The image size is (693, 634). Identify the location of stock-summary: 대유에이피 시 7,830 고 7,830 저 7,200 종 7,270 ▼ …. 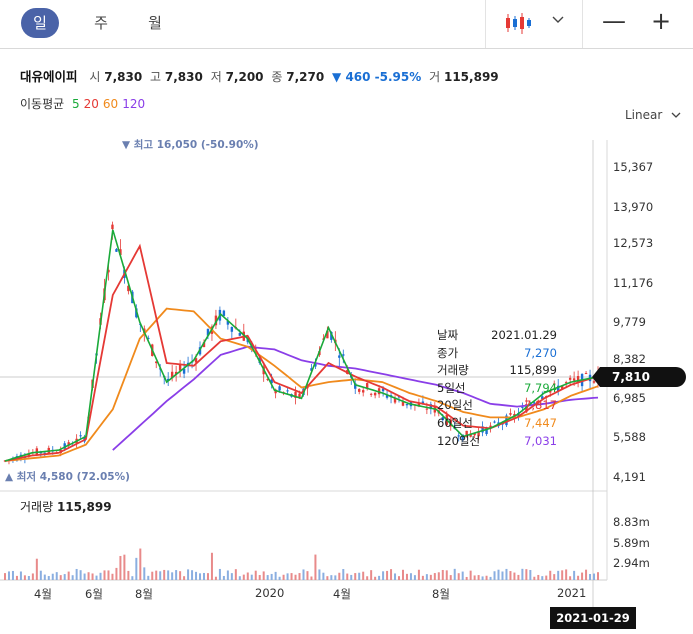
(261, 75).